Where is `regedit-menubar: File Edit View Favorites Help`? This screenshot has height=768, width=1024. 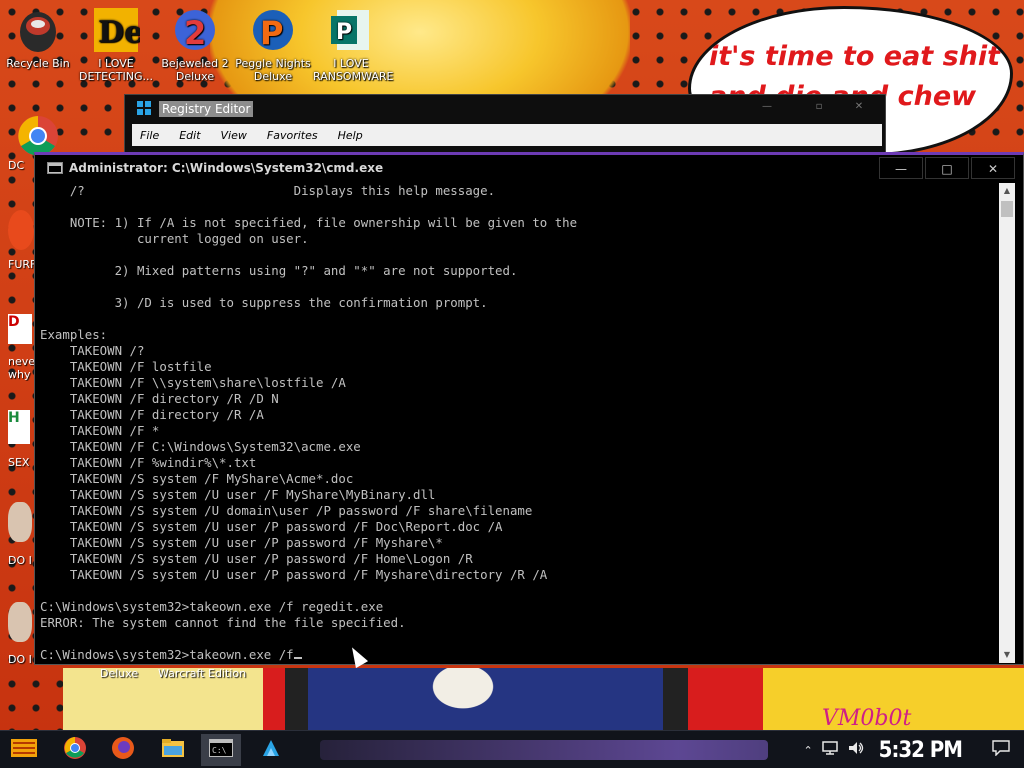 regedit-menubar: File Edit View Favorites Help is located at coordinates (507, 135).